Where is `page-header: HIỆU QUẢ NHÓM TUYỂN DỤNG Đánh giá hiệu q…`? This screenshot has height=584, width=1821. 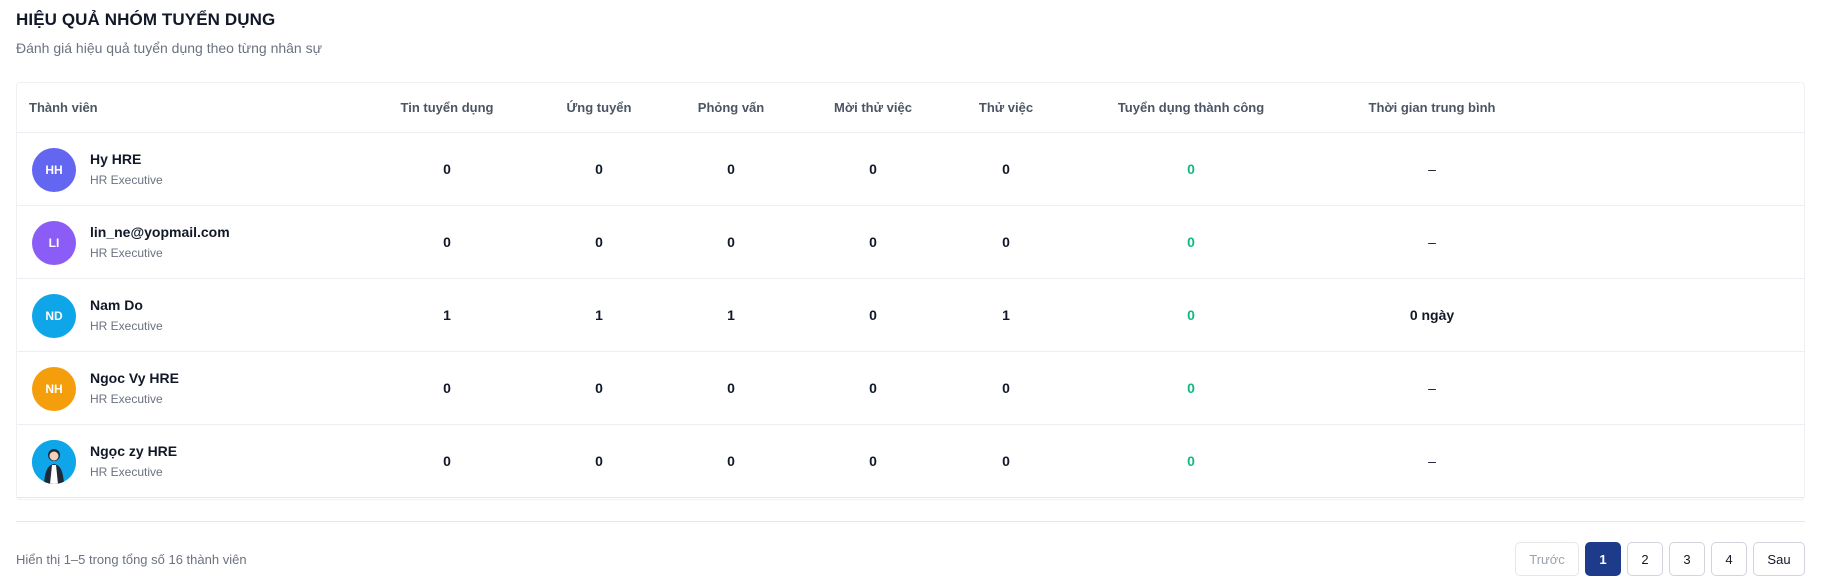
page-header: HIỆU QUẢ NHÓM TUYỂN DỤNG Đánh giá hiệu q… is located at coordinates (169, 33).